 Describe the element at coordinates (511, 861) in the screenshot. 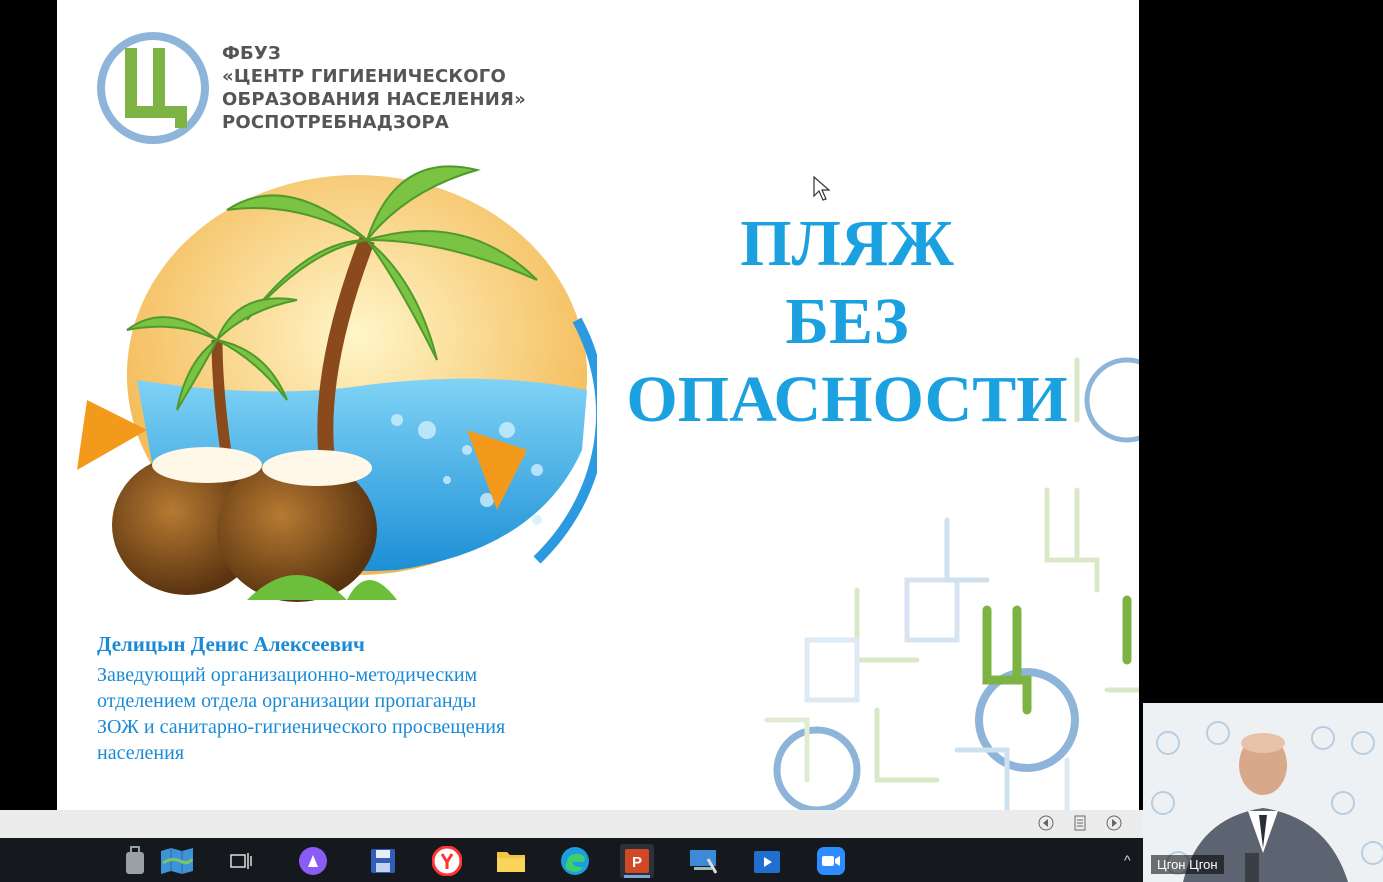

I see `file-explorer-icon` at that location.